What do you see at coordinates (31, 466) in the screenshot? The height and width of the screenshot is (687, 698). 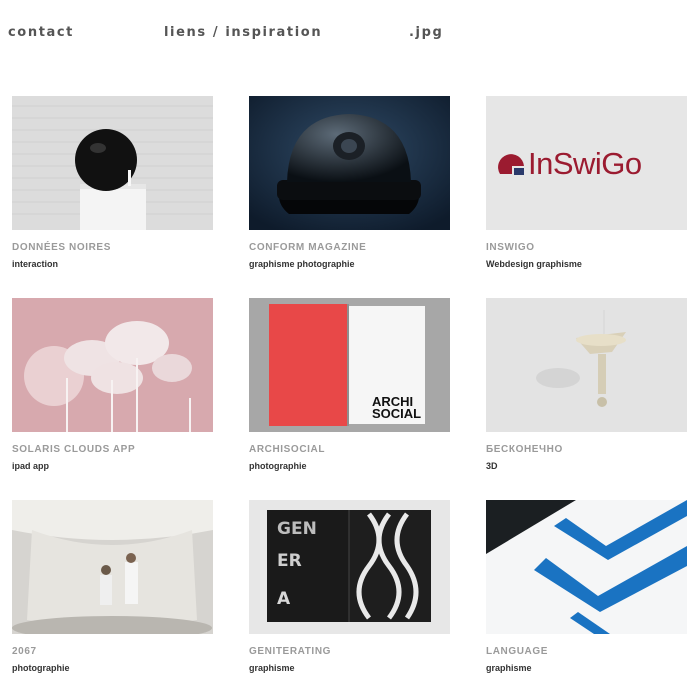 I see `project-tags: ipad app` at bounding box center [31, 466].